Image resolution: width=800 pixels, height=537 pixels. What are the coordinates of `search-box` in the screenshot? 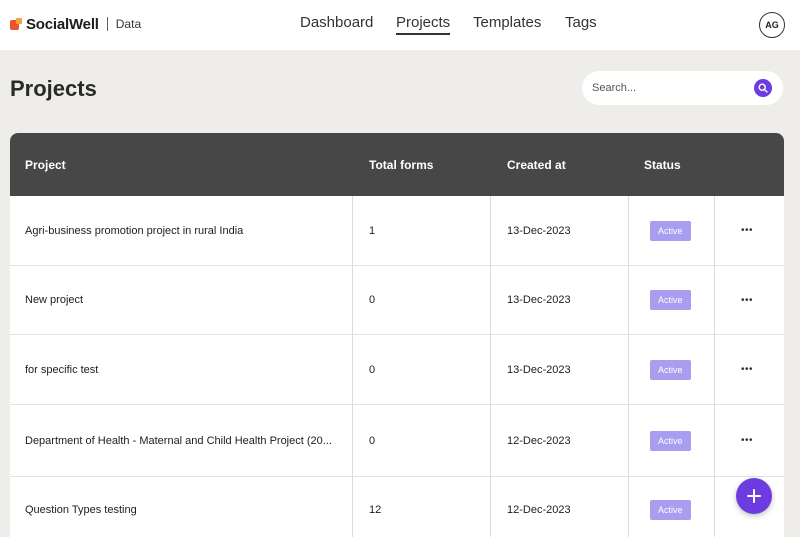 It's located at (682, 88).